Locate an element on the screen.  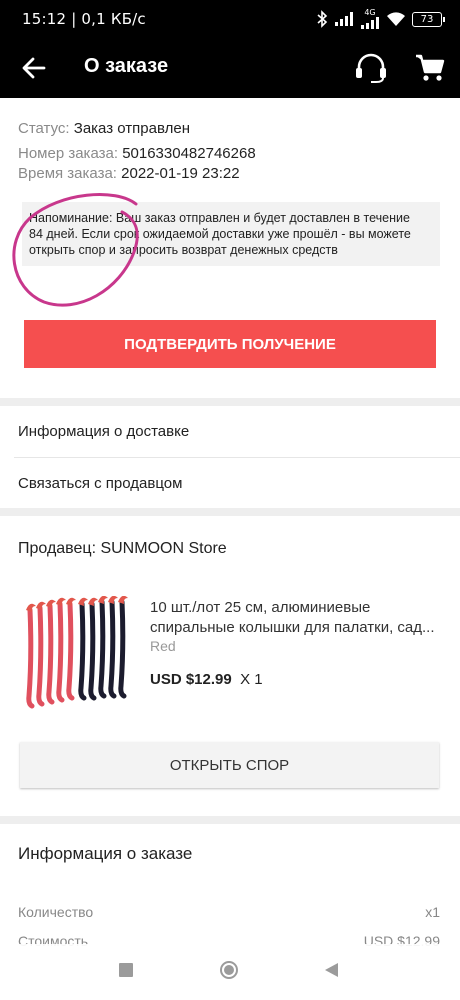
network-type: 4G is located at coordinates (370, 12).